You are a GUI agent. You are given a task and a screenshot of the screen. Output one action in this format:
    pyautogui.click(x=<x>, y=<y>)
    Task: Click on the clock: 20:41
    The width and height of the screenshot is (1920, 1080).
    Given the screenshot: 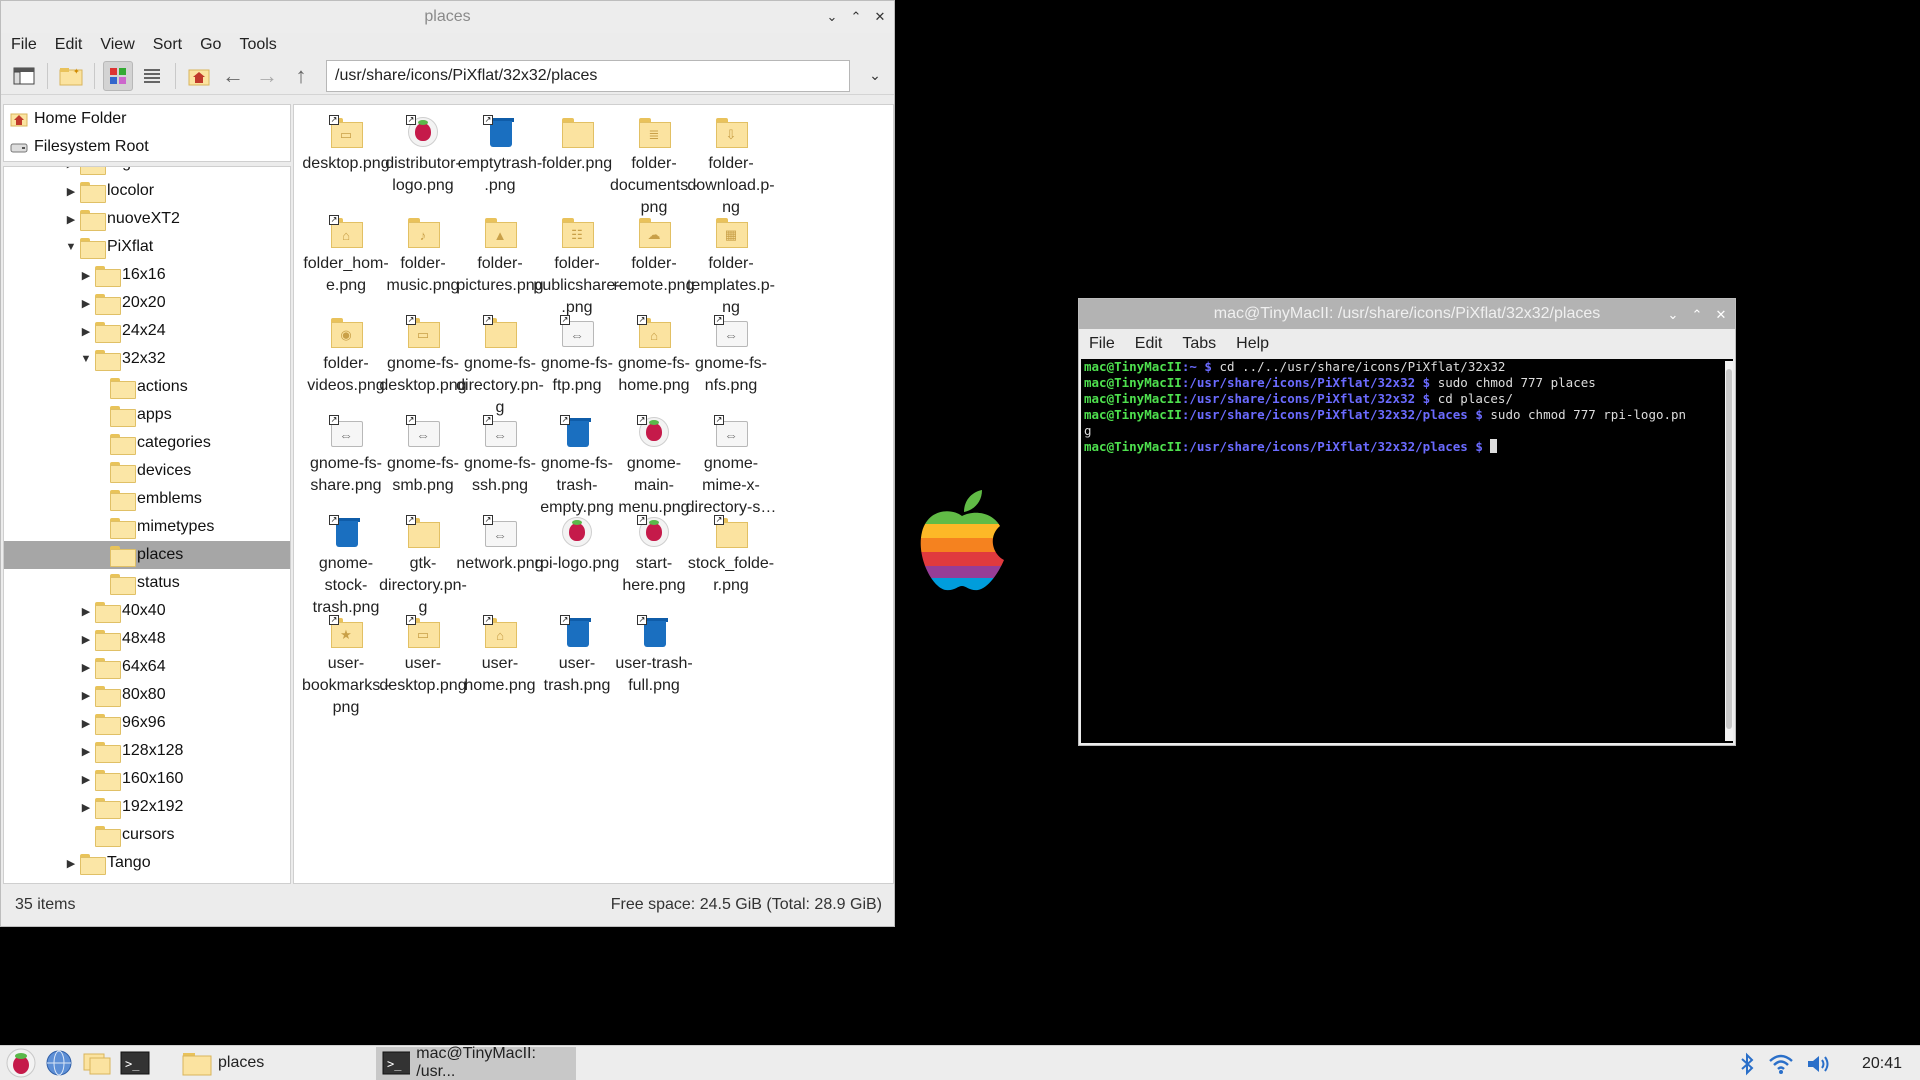 What is the action you would take?
    pyautogui.click(x=1882, y=1064)
    